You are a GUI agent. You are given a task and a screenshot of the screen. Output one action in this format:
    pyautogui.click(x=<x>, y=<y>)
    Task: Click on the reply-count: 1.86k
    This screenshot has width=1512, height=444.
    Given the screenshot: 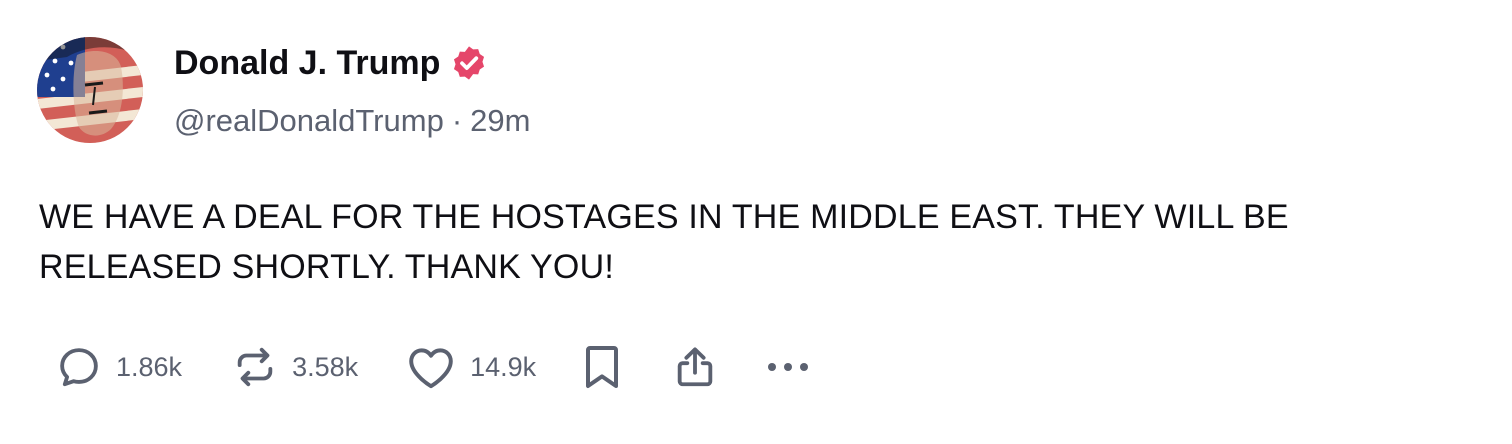 What is the action you would take?
    pyautogui.click(x=149, y=367)
    